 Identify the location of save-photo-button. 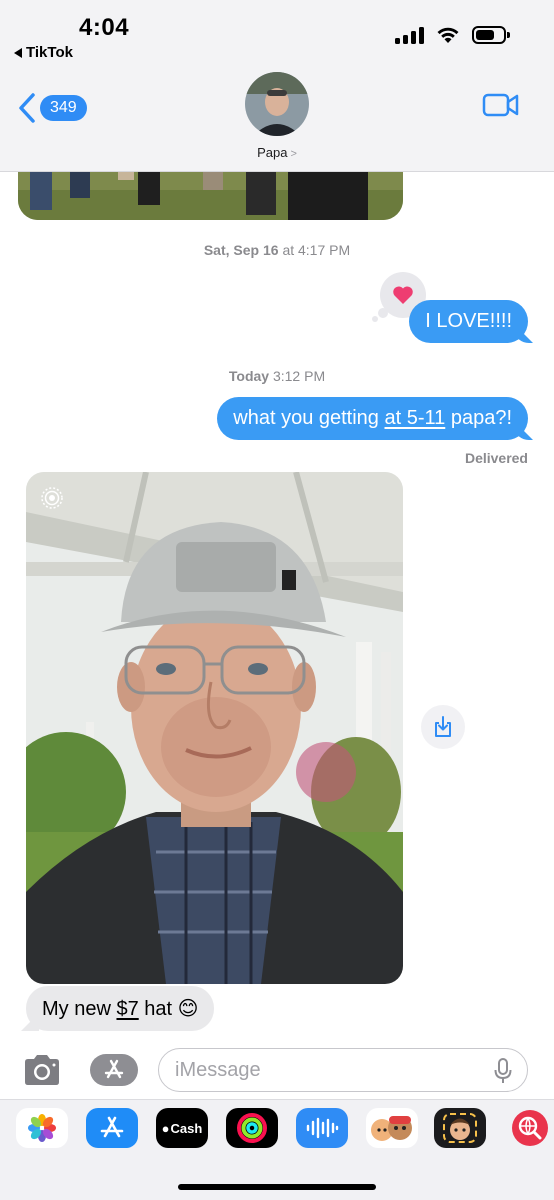
(443, 727).